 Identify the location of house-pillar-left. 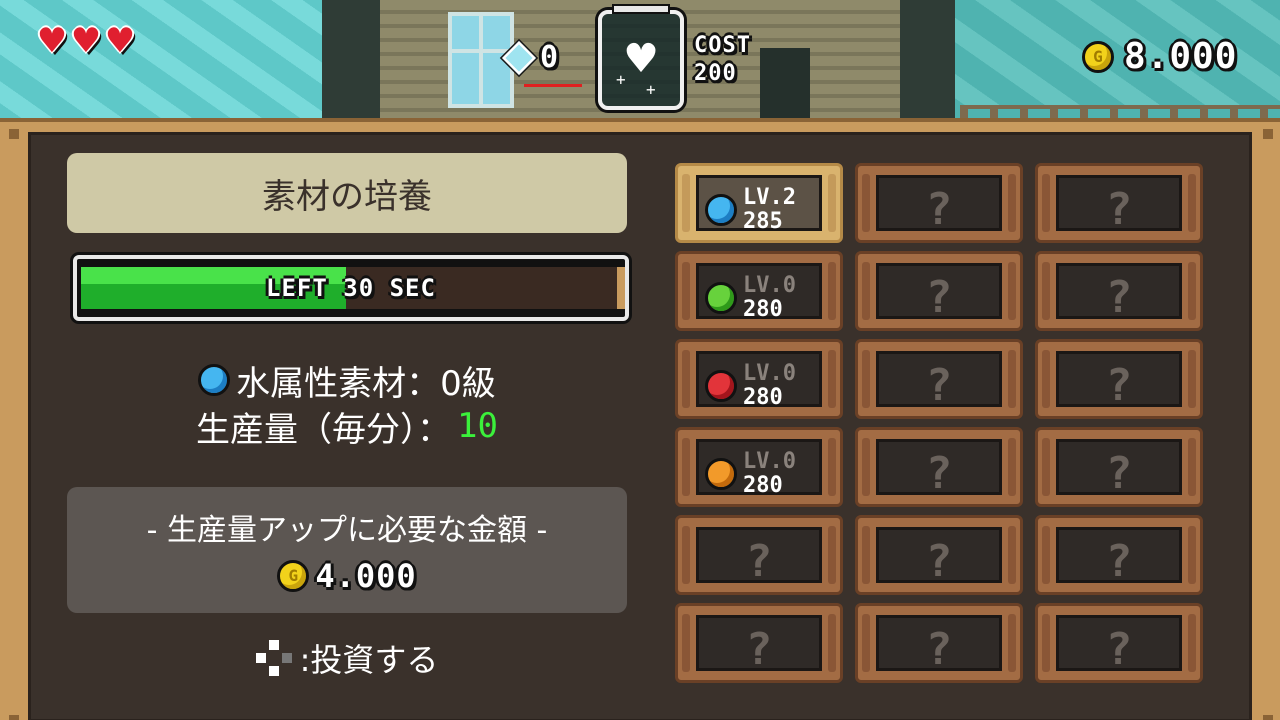
(351, 65).